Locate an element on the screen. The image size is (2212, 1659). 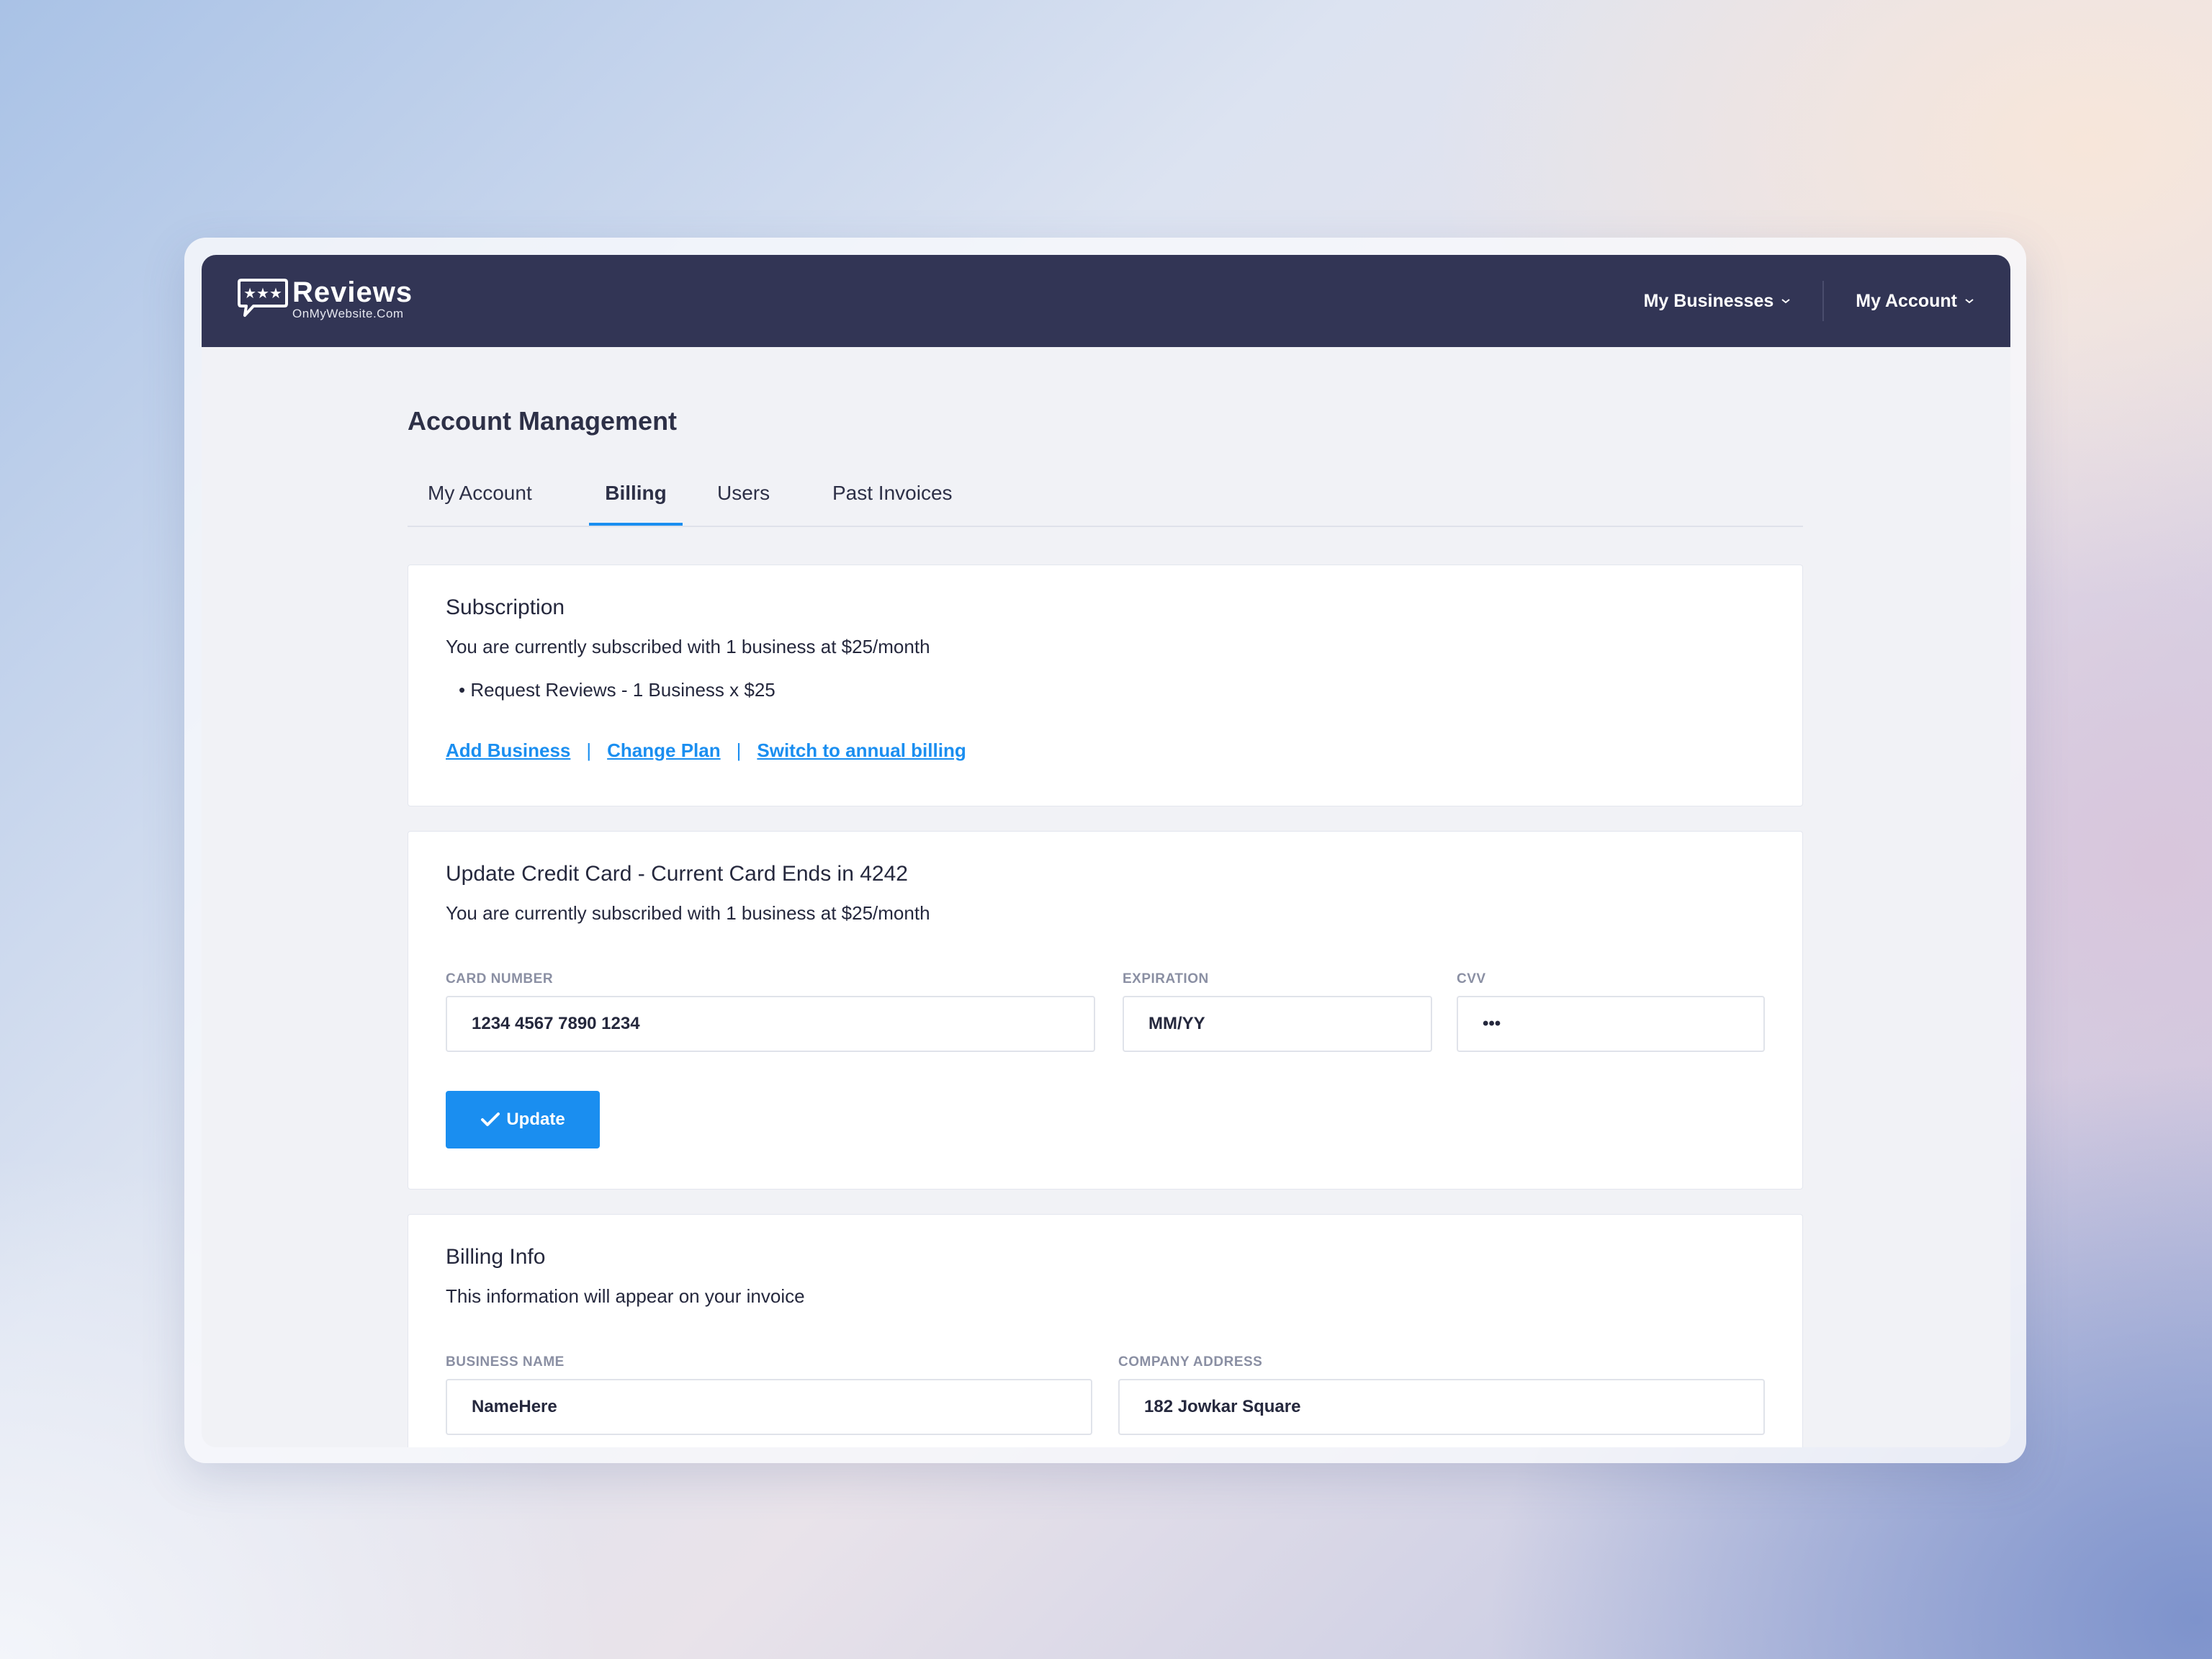
logo-subtitle: OnMyWebsite.Com is located at coordinates (348, 313).